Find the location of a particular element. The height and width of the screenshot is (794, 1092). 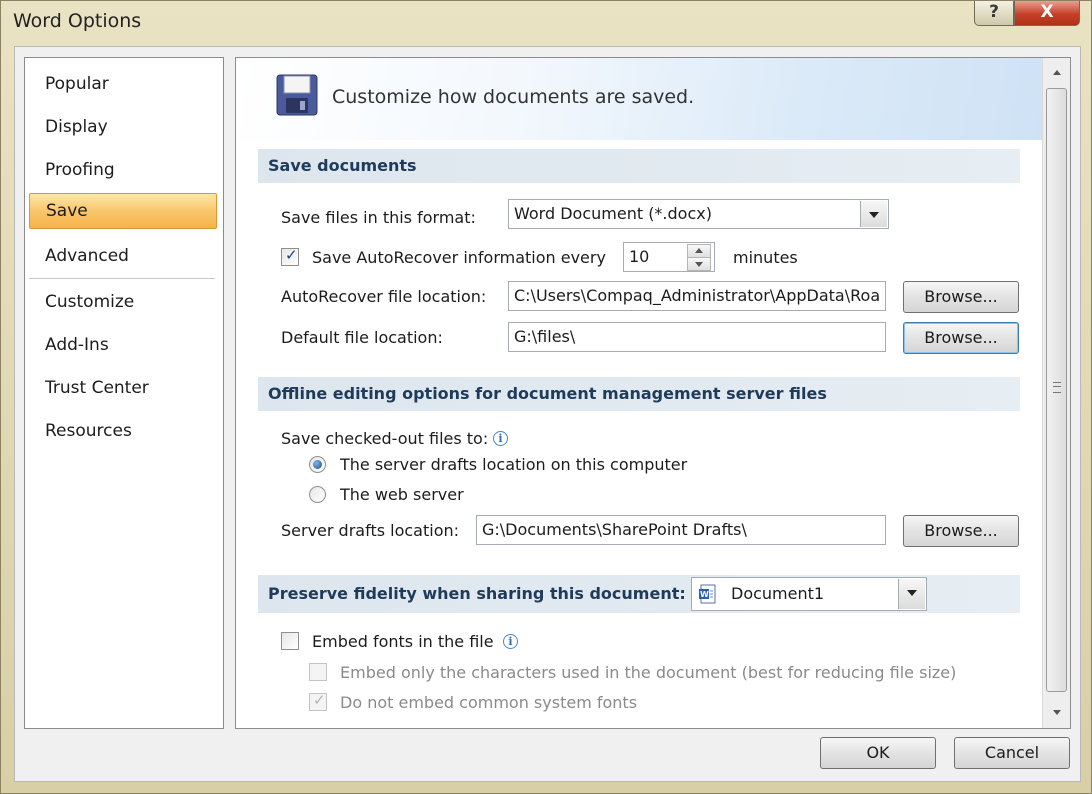

window-title: Word Options is located at coordinates (77, 21).